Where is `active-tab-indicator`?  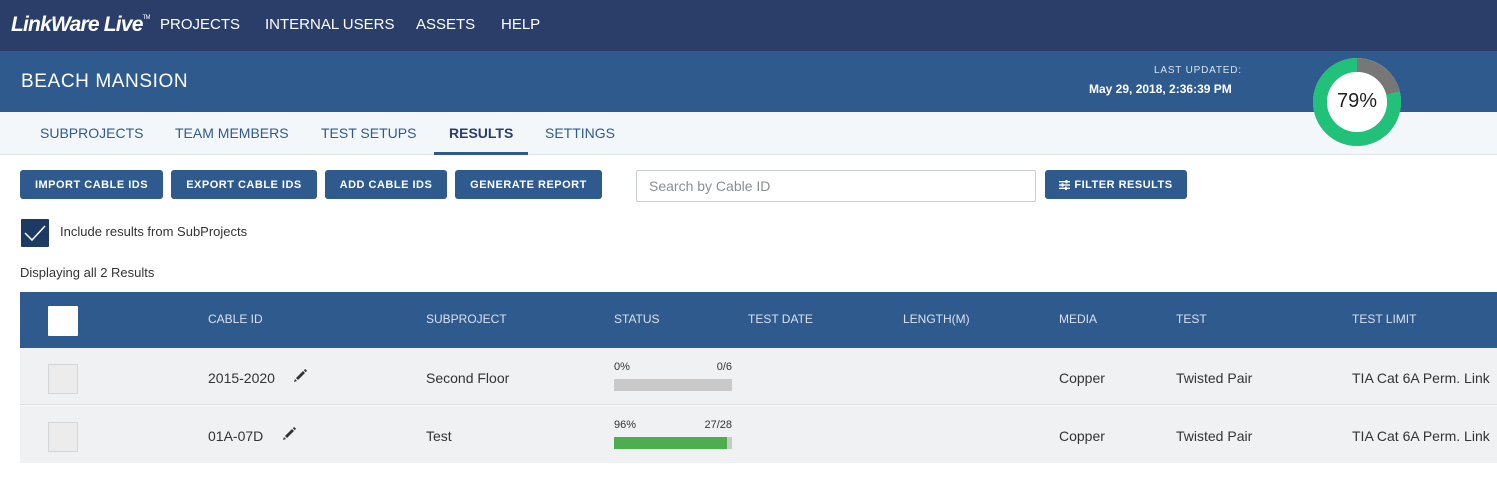 active-tab-indicator is located at coordinates (481, 153).